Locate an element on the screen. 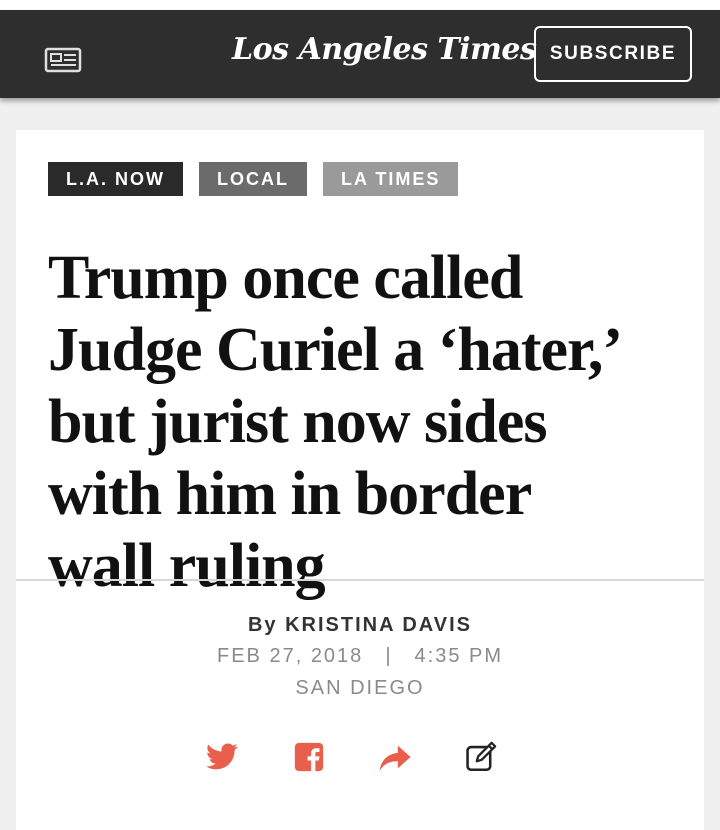 This screenshot has width=720, height=830. dateline: FEB 27, 2018 | 4:35 PM is located at coordinates (360, 656).